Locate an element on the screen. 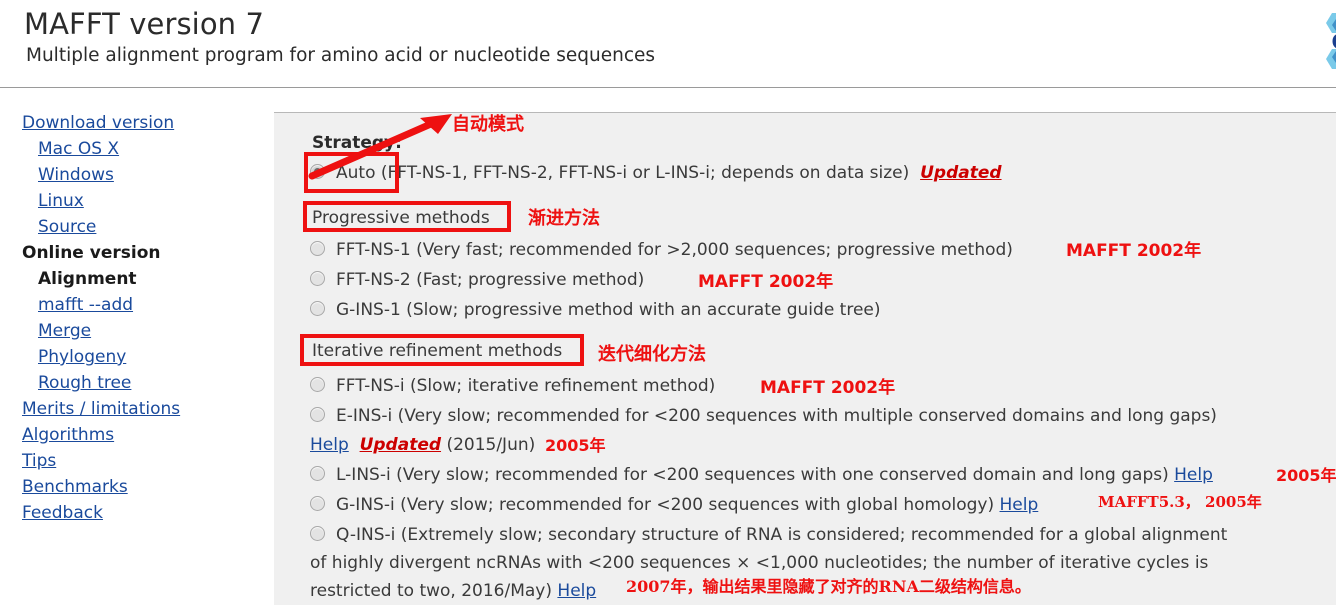  sidebar-item-merits-limitations: Merits / limitations is located at coordinates (131, 409).